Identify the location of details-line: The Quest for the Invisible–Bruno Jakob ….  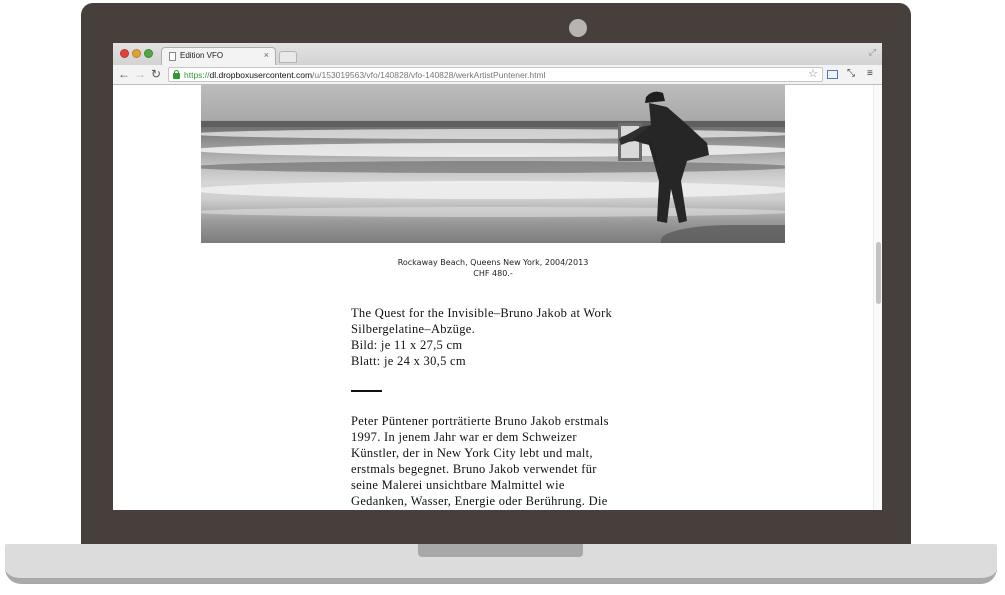
(482, 313).